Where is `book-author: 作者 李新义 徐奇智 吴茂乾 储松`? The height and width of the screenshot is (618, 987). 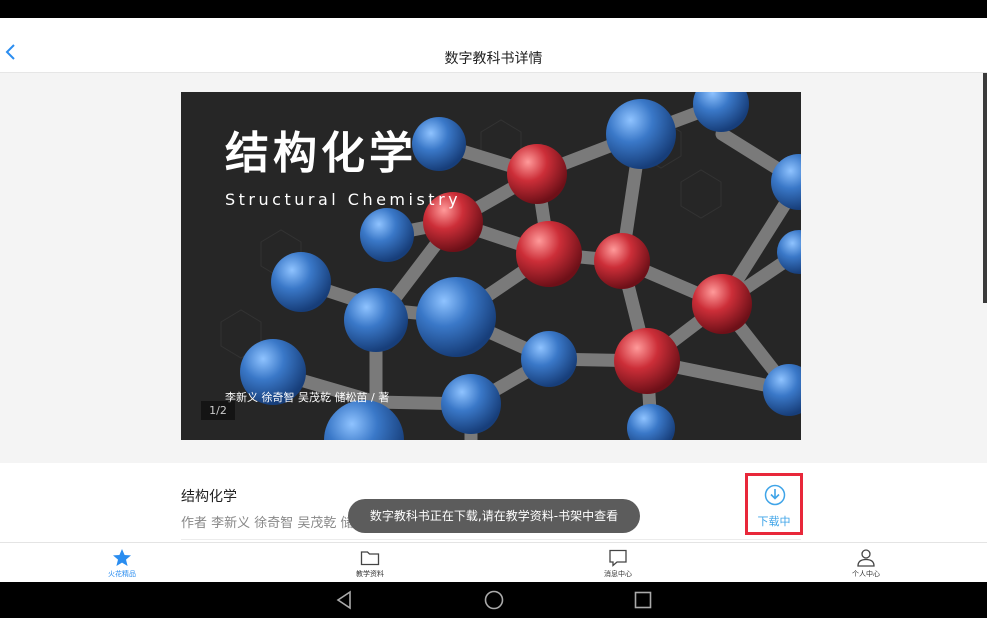 book-author: 作者 李新义 徐奇智 吴茂乾 储松 is located at coordinates (274, 523).